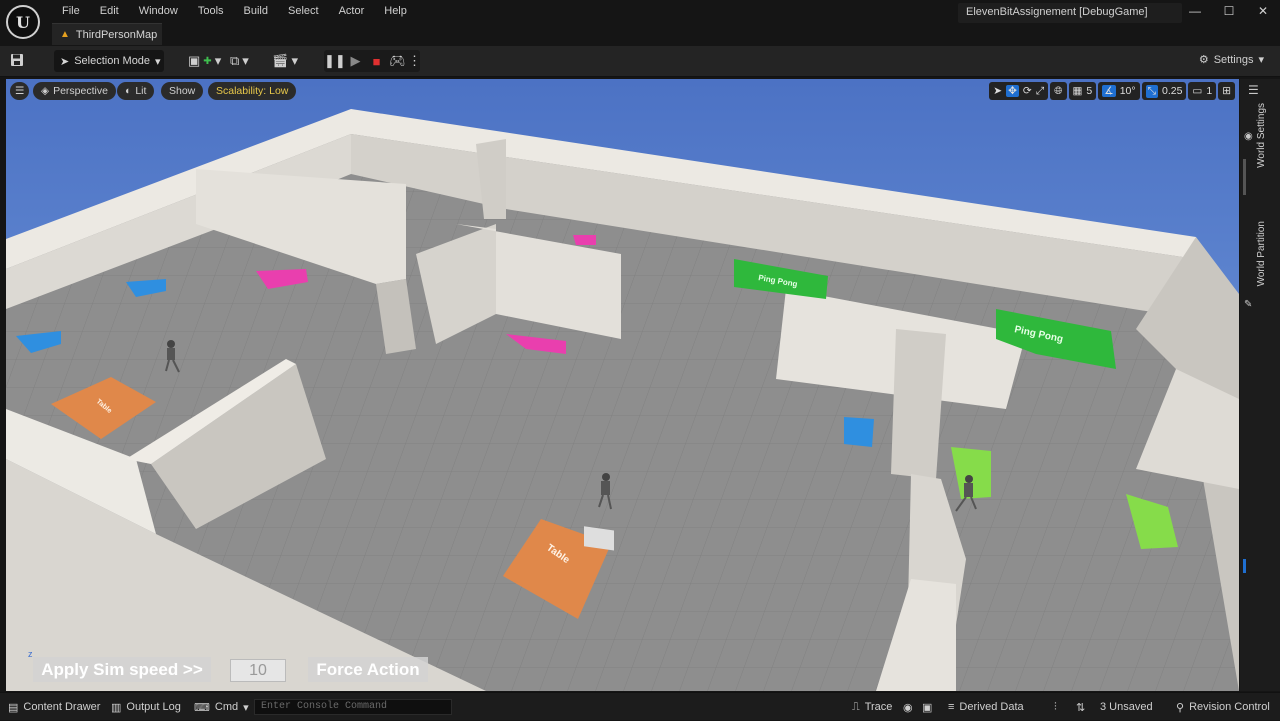 This screenshot has width=1280, height=721. I want to click on maximize-icon: ☐, so click(1229, 11).